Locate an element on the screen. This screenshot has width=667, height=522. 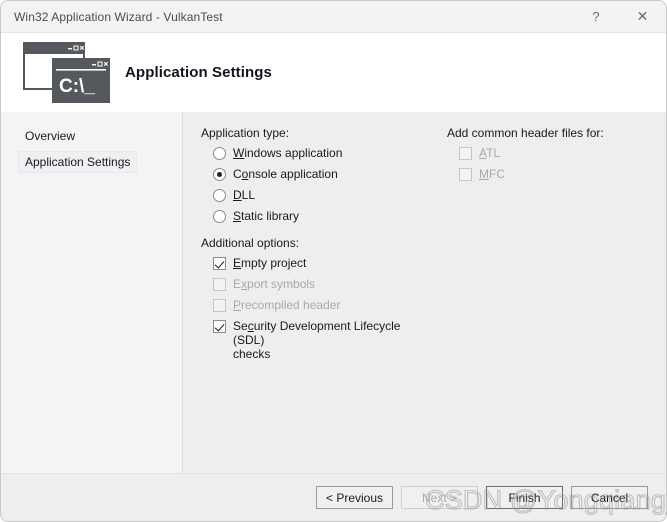
radio-label: Static library is located at coordinates (266, 216).